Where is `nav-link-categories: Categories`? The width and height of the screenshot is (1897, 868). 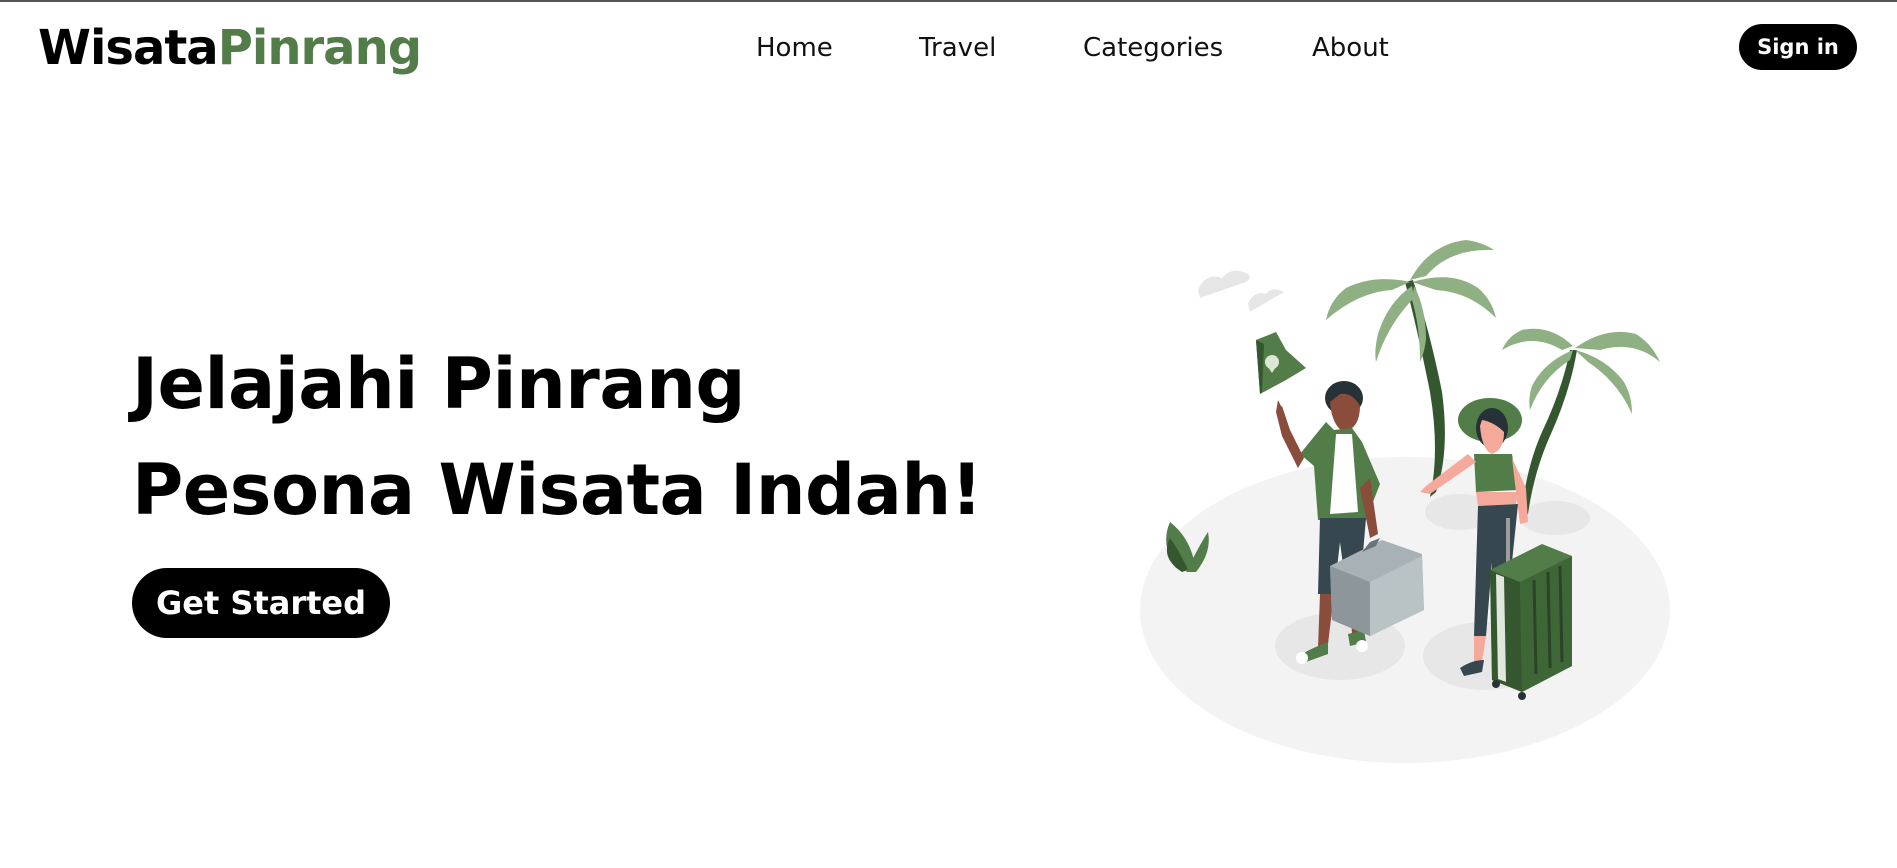
nav-link-categories: Categories is located at coordinates (1153, 48).